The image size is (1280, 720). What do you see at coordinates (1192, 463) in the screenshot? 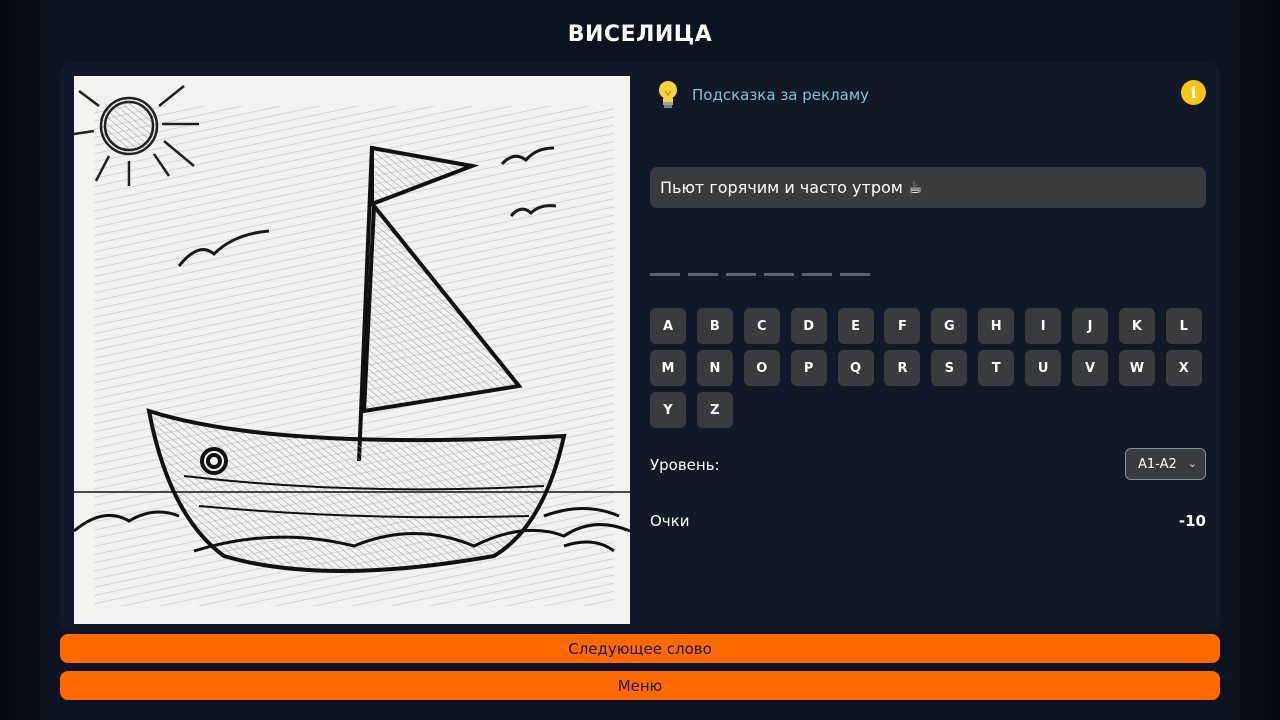
I see `chevron-down-icon: ⌄` at bounding box center [1192, 463].